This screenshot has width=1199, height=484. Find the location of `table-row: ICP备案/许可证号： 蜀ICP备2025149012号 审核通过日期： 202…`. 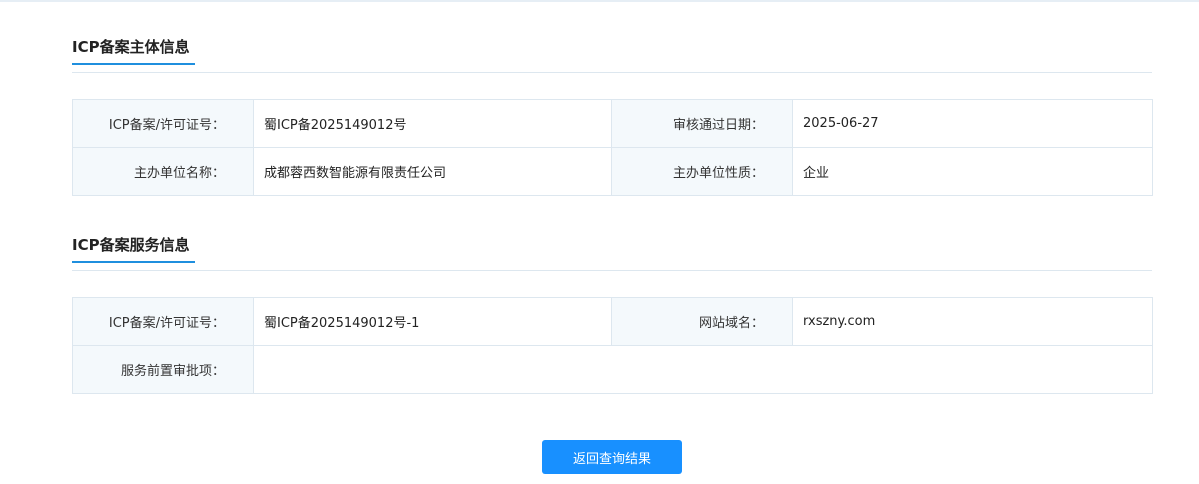

table-row: ICP备案/许可证号： 蜀ICP备2025149012号 审核通过日期： 202… is located at coordinates (612, 123).